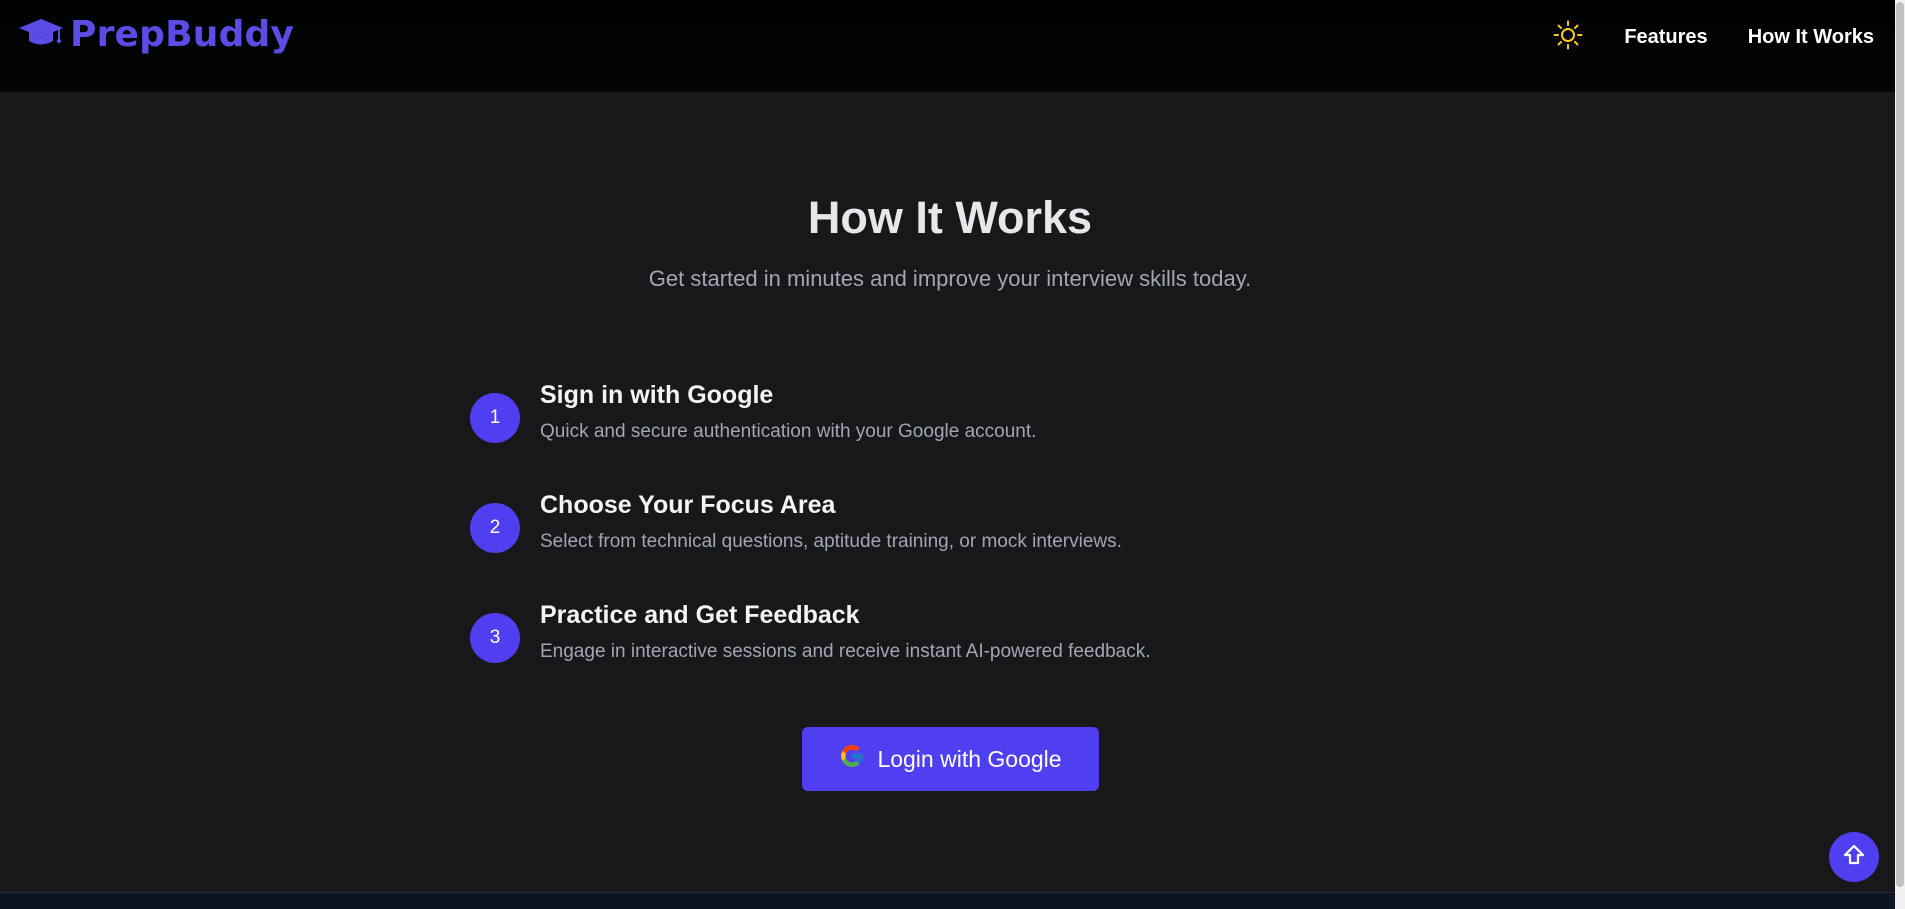 This screenshot has height=909, width=1905. What do you see at coordinates (1811, 37) in the screenshot?
I see `nav-link-how-it-works: How It Works` at bounding box center [1811, 37].